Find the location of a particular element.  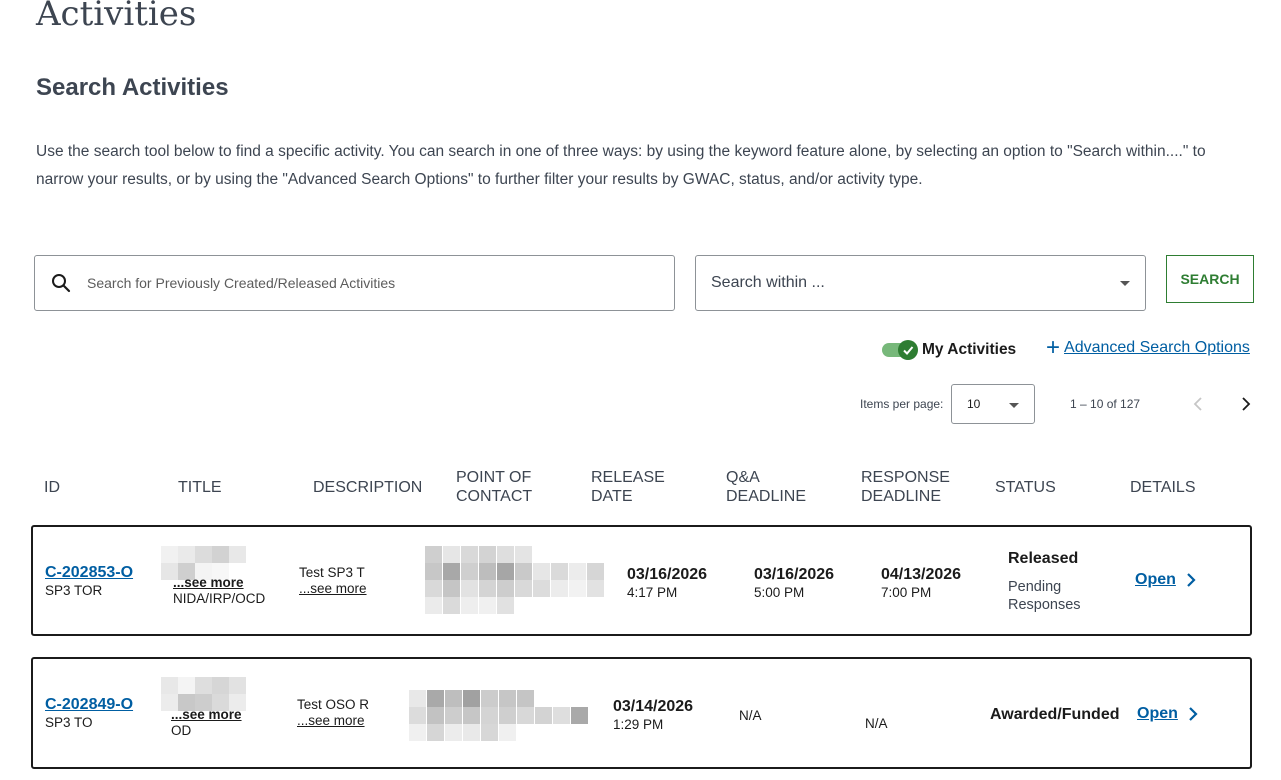

pagination-range: 1 – 10 of 127 is located at coordinates (1105, 404).